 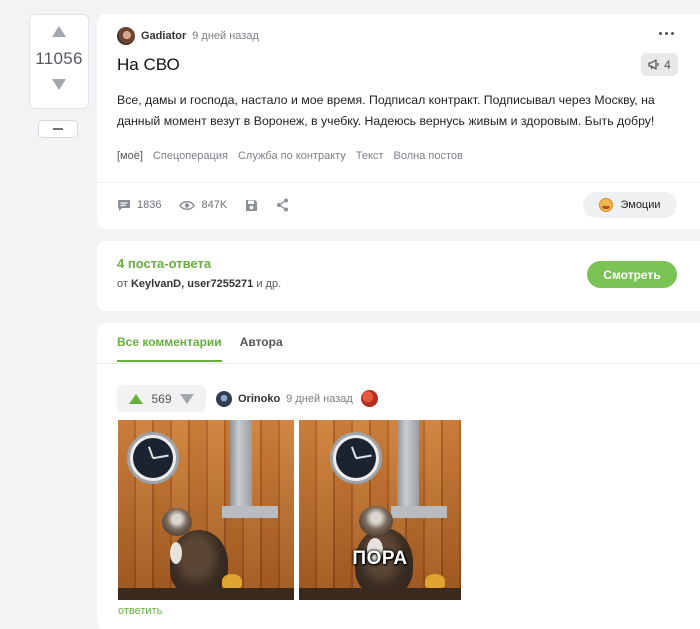 I want to click on comment-time: 9 дней назад, so click(x=319, y=398).